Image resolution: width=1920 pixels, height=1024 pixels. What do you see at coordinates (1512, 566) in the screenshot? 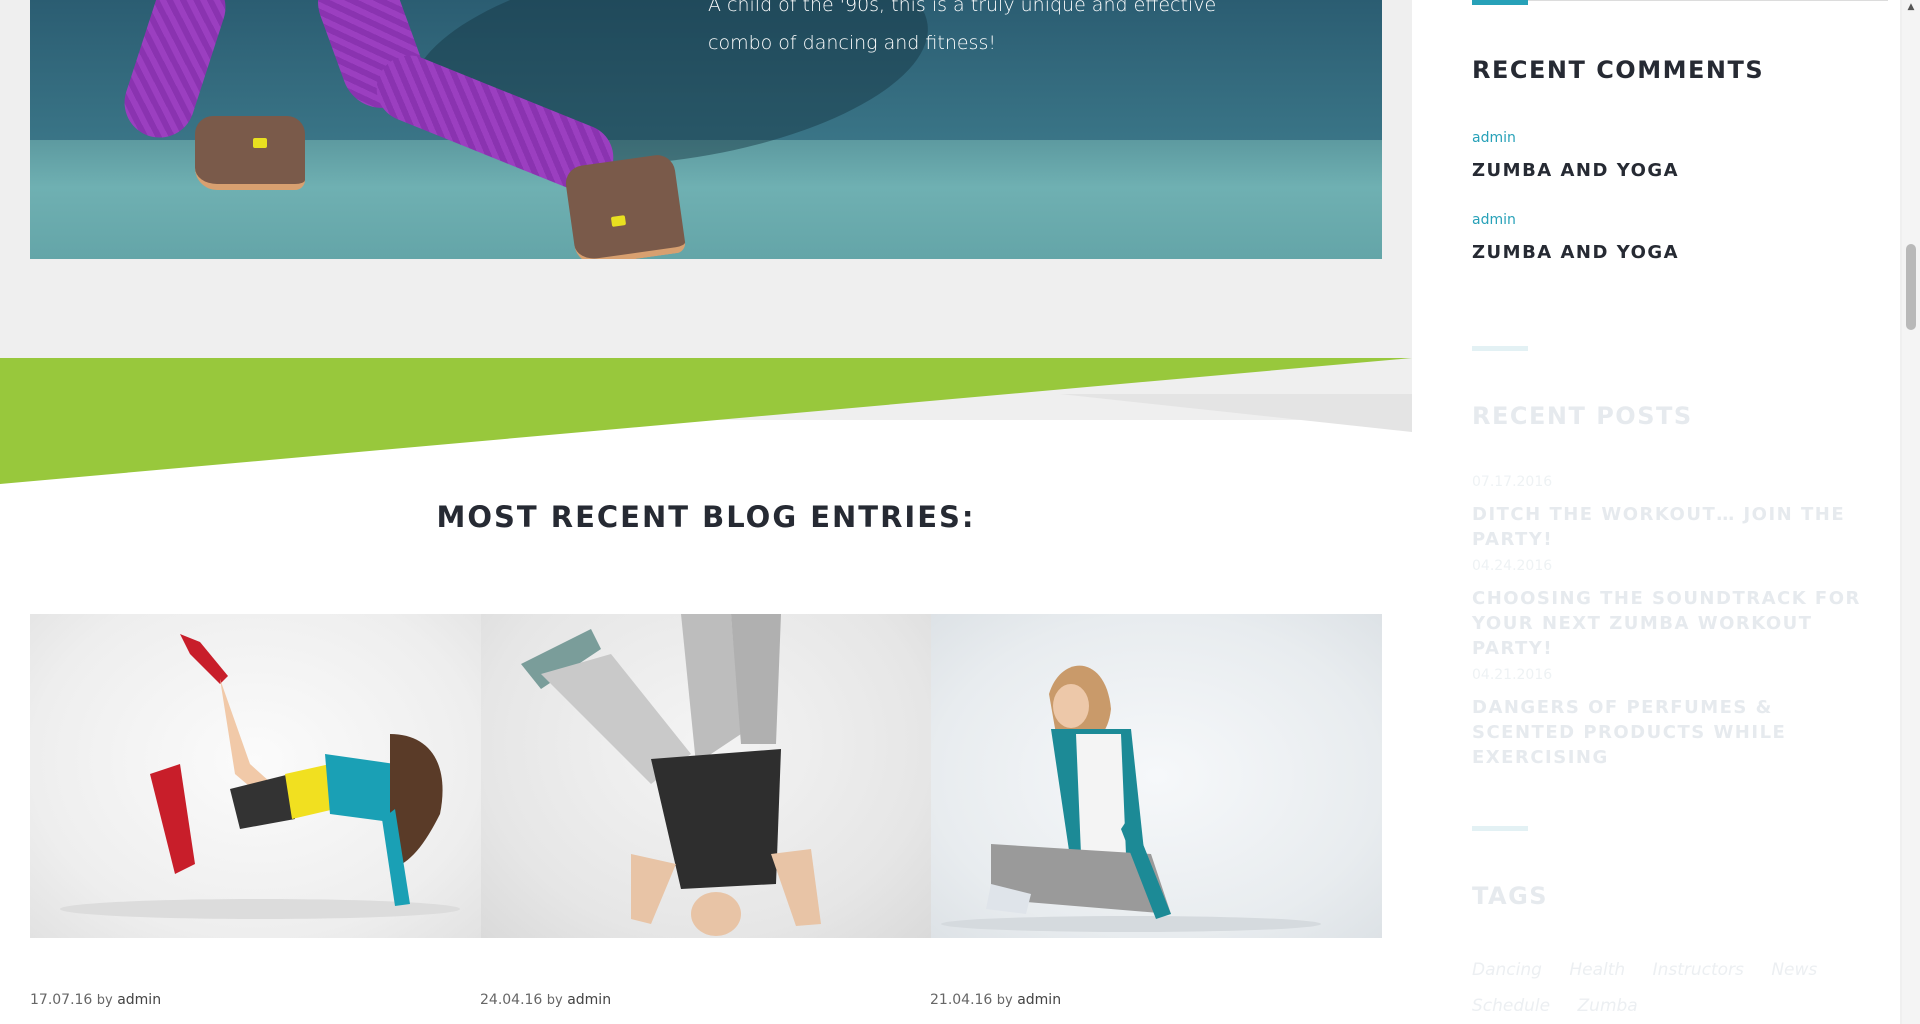
I see `recent-post-date: 04.24.2016` at bounding box center [1512, 566].